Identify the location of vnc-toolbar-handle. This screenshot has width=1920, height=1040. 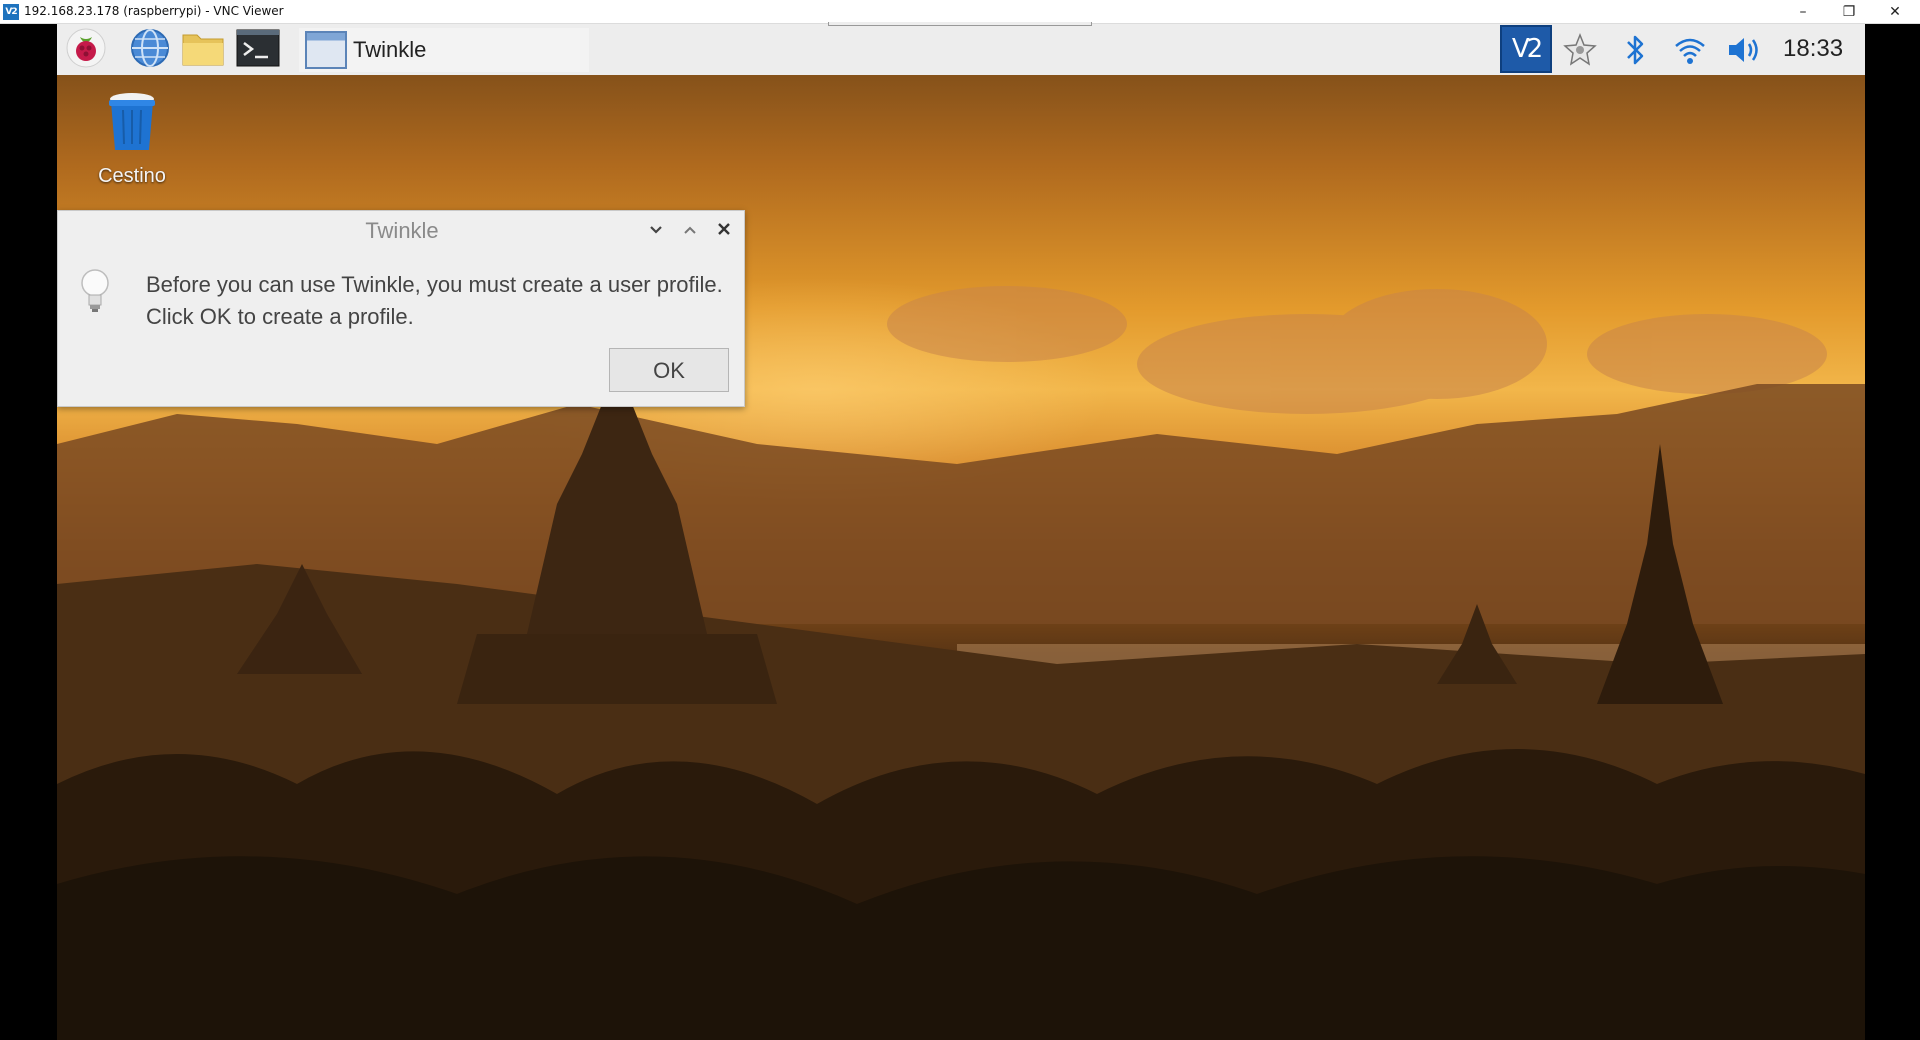
(960, 24).